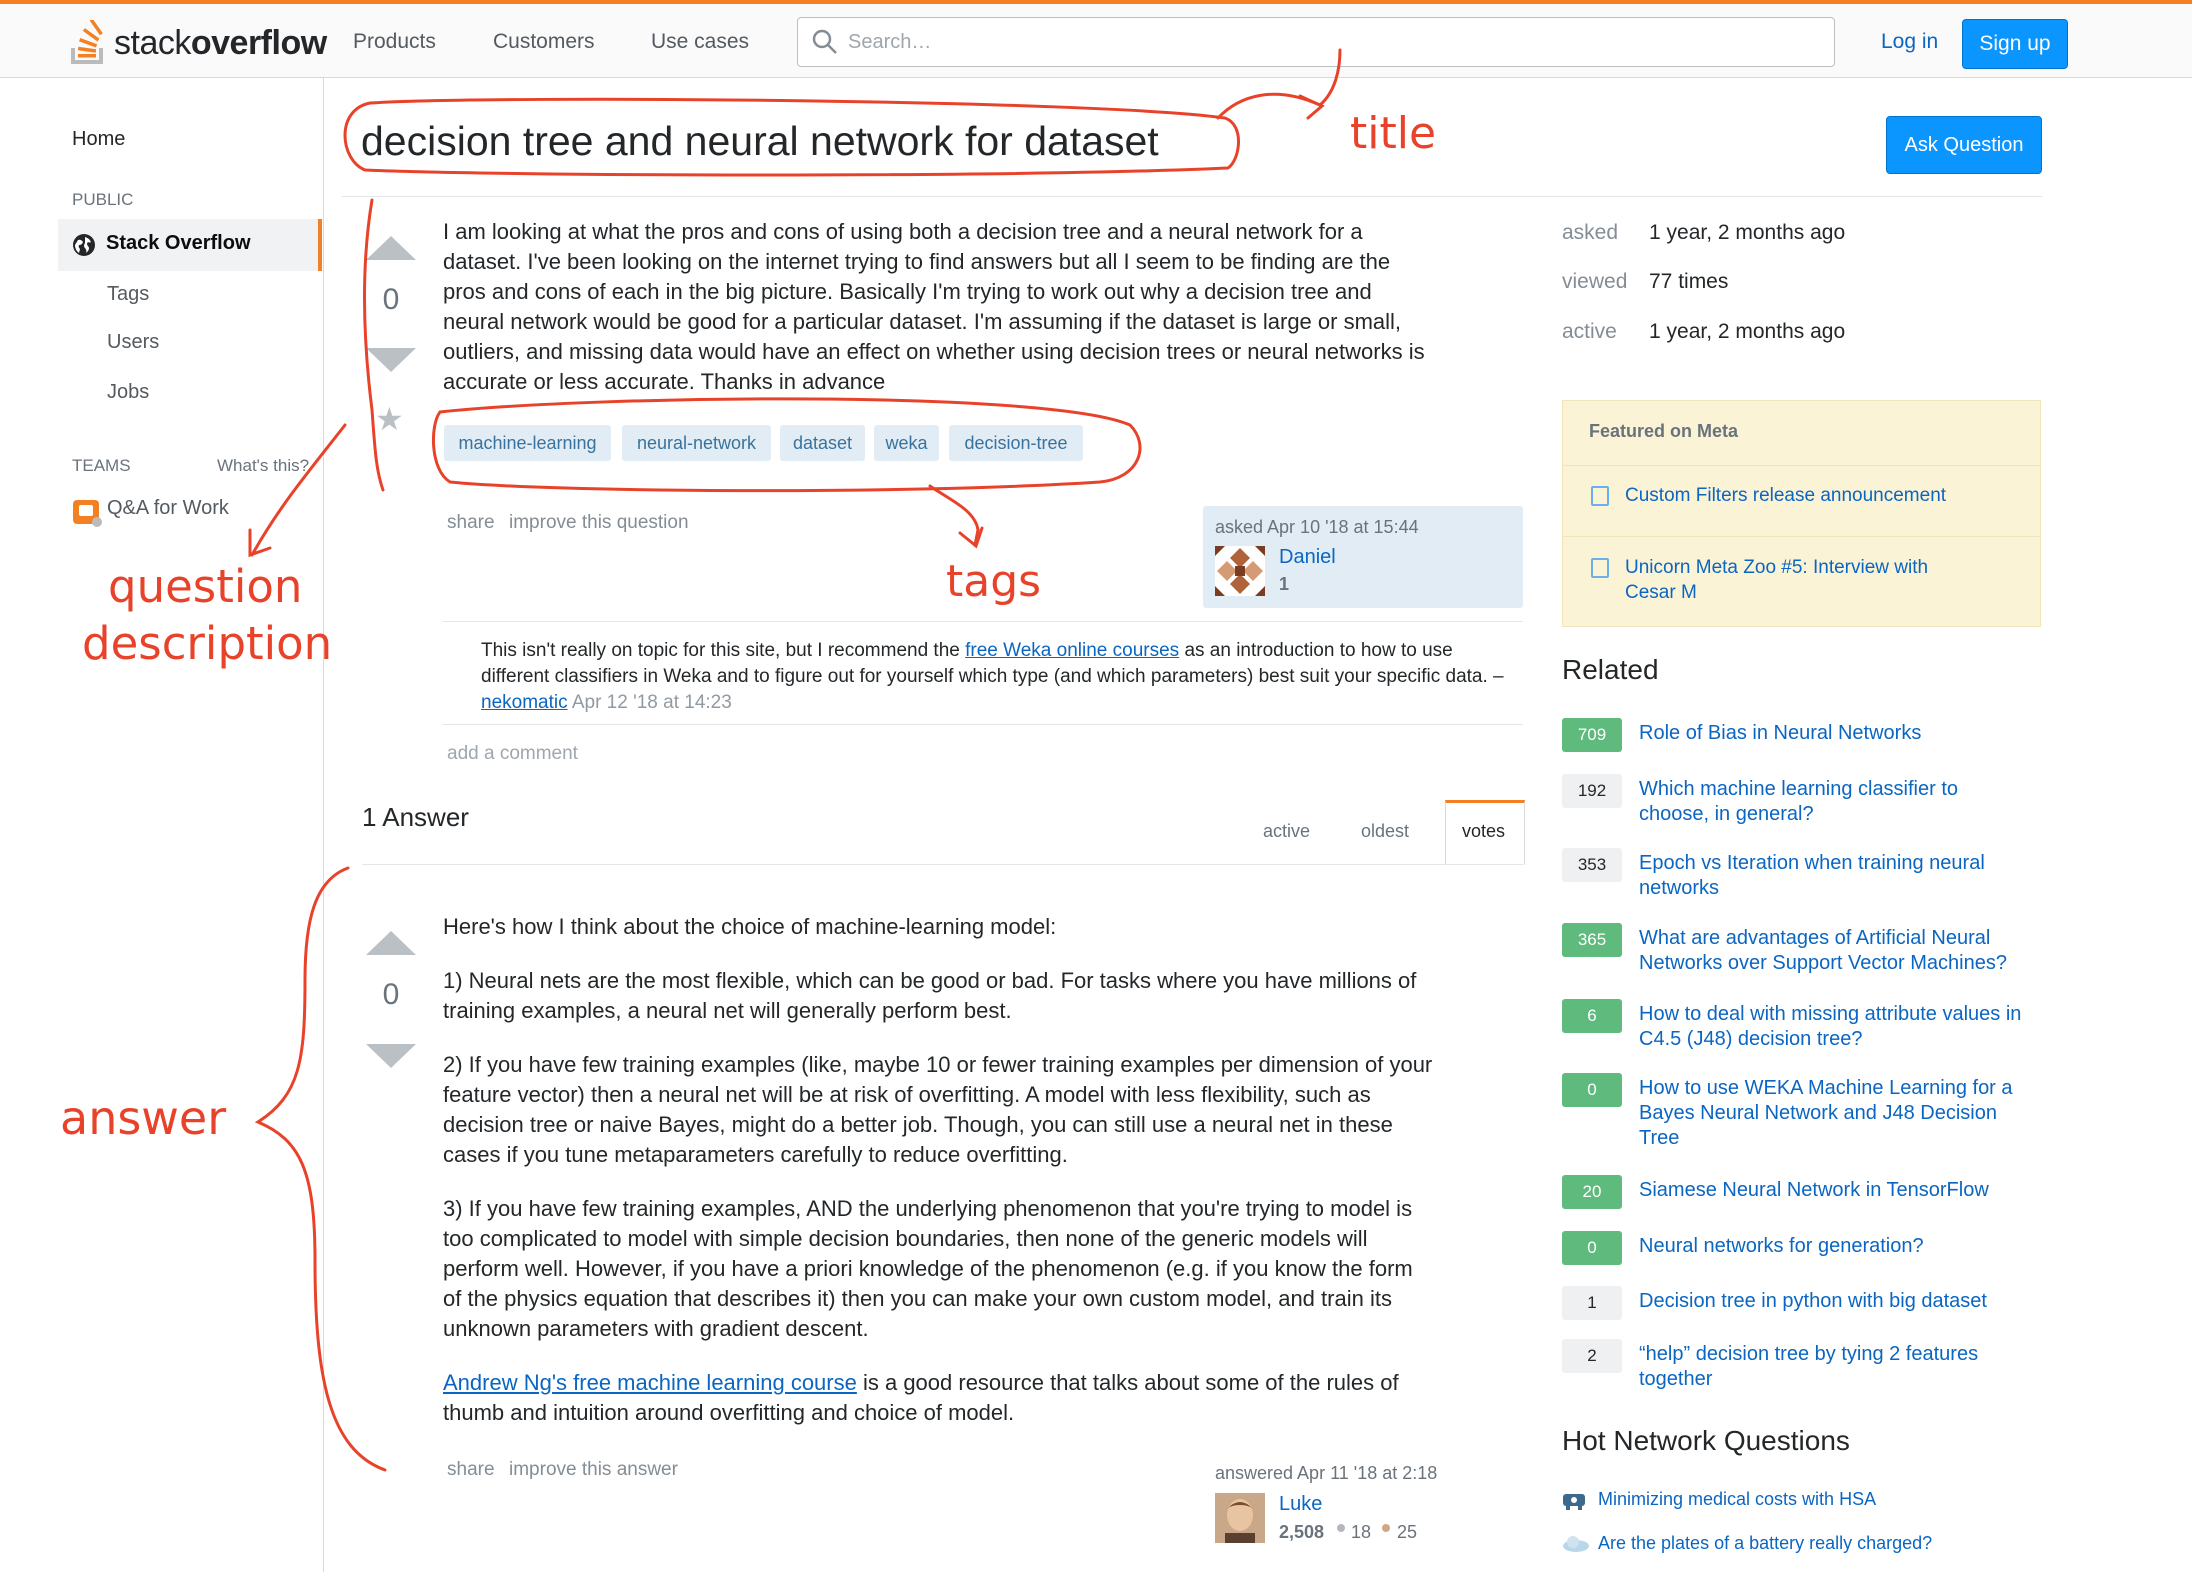 Image resolution: width=2192 pixels, height=1572 pixels. What do you see at coordinates (263, 466) in the screenshot?
I see `whats-this-link: What's this?` at bounding box center [263, 466].